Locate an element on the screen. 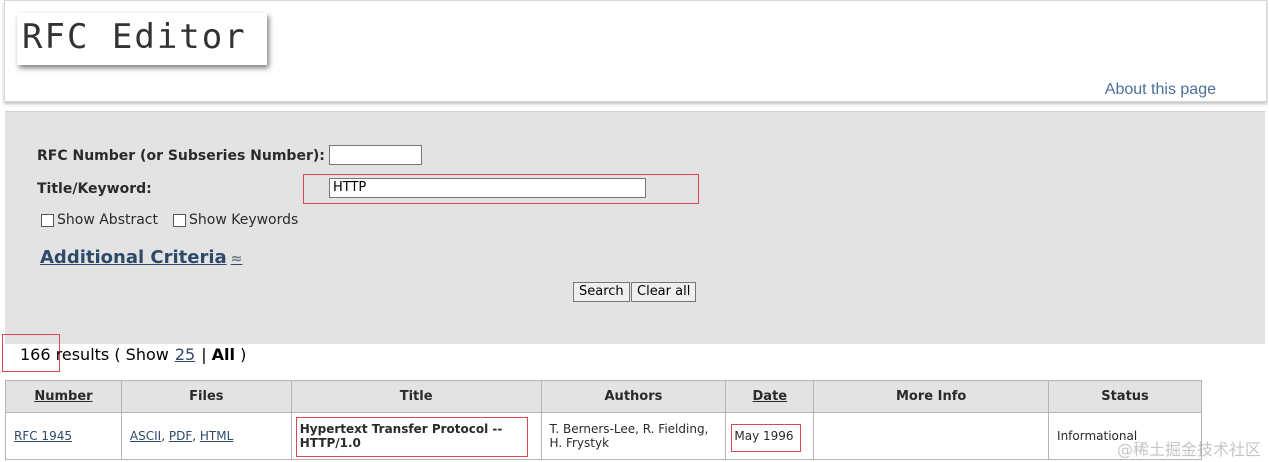  cell-authors: T. Berners-Lee, R. Fielding, H. Frystyk is located at coordinates (633, 436).